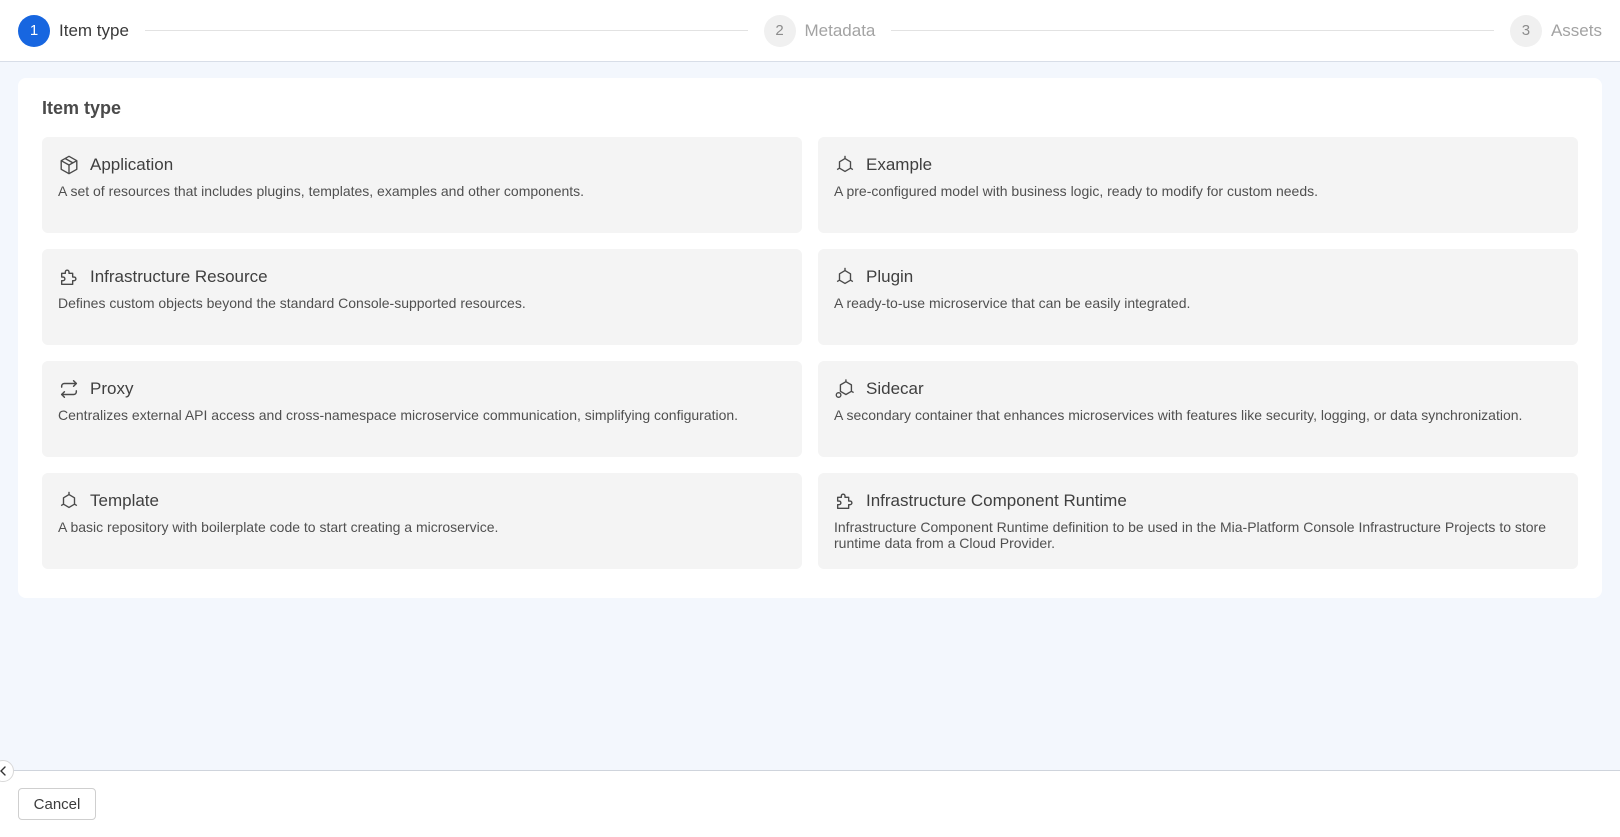 The height and width of the screenshot is (837, 1620). Describe the element at coordinates (996, 500) in the screenshot. I see `option-title: Infrastructure Component Runtime` at that location.